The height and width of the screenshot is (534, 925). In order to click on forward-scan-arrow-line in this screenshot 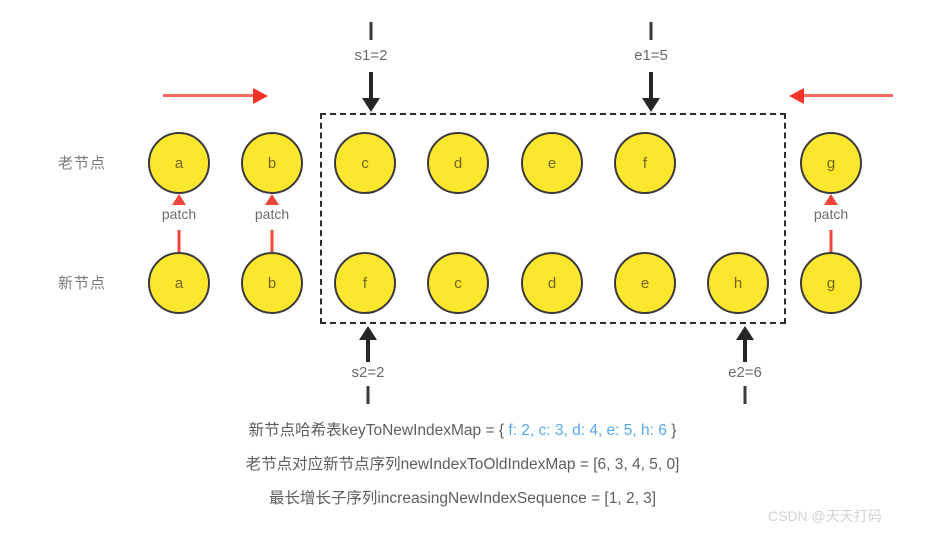, I will do `click(209, 95)`.